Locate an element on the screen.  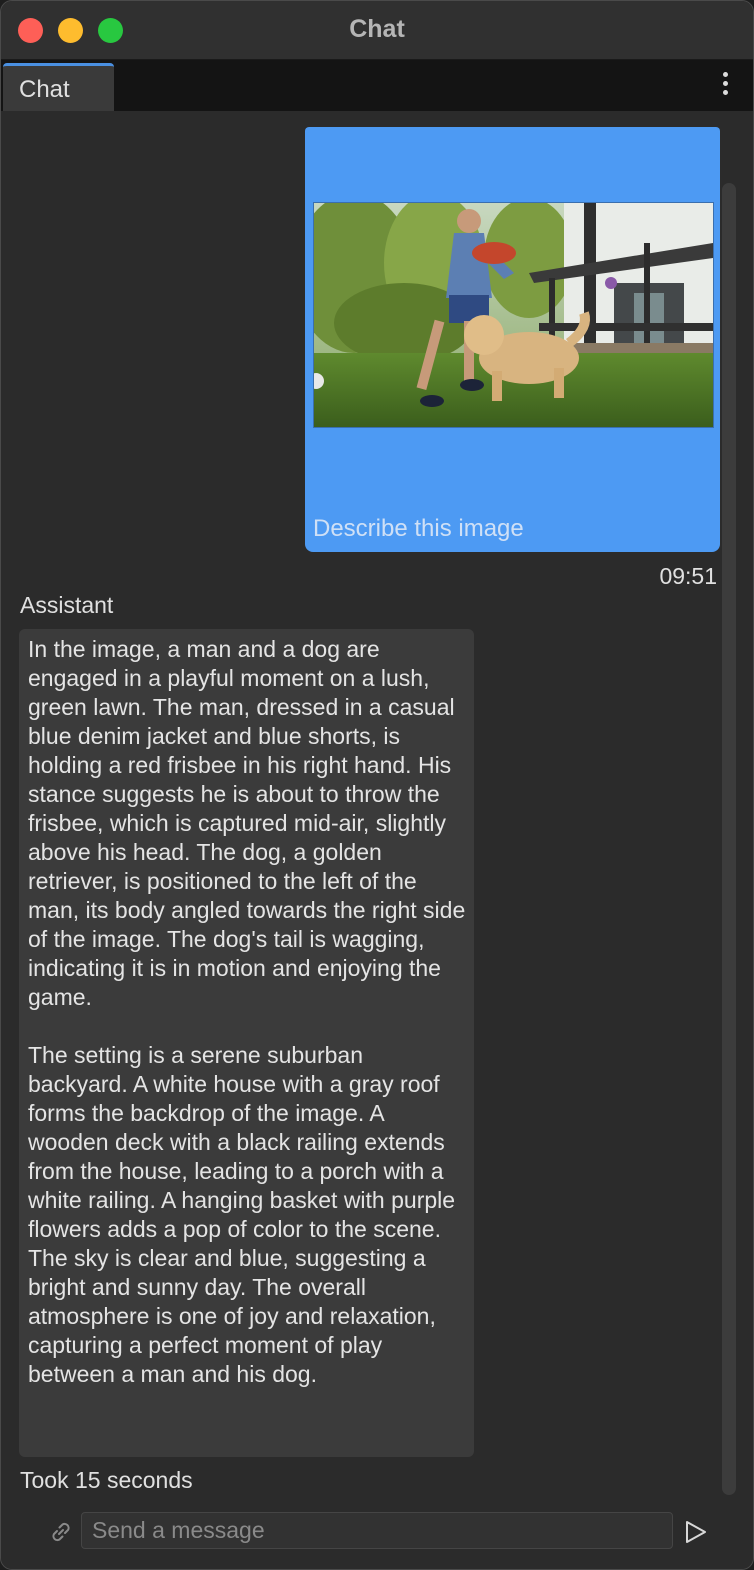
user-message-bubble: Describe this image is located at coordinates (512, 339).